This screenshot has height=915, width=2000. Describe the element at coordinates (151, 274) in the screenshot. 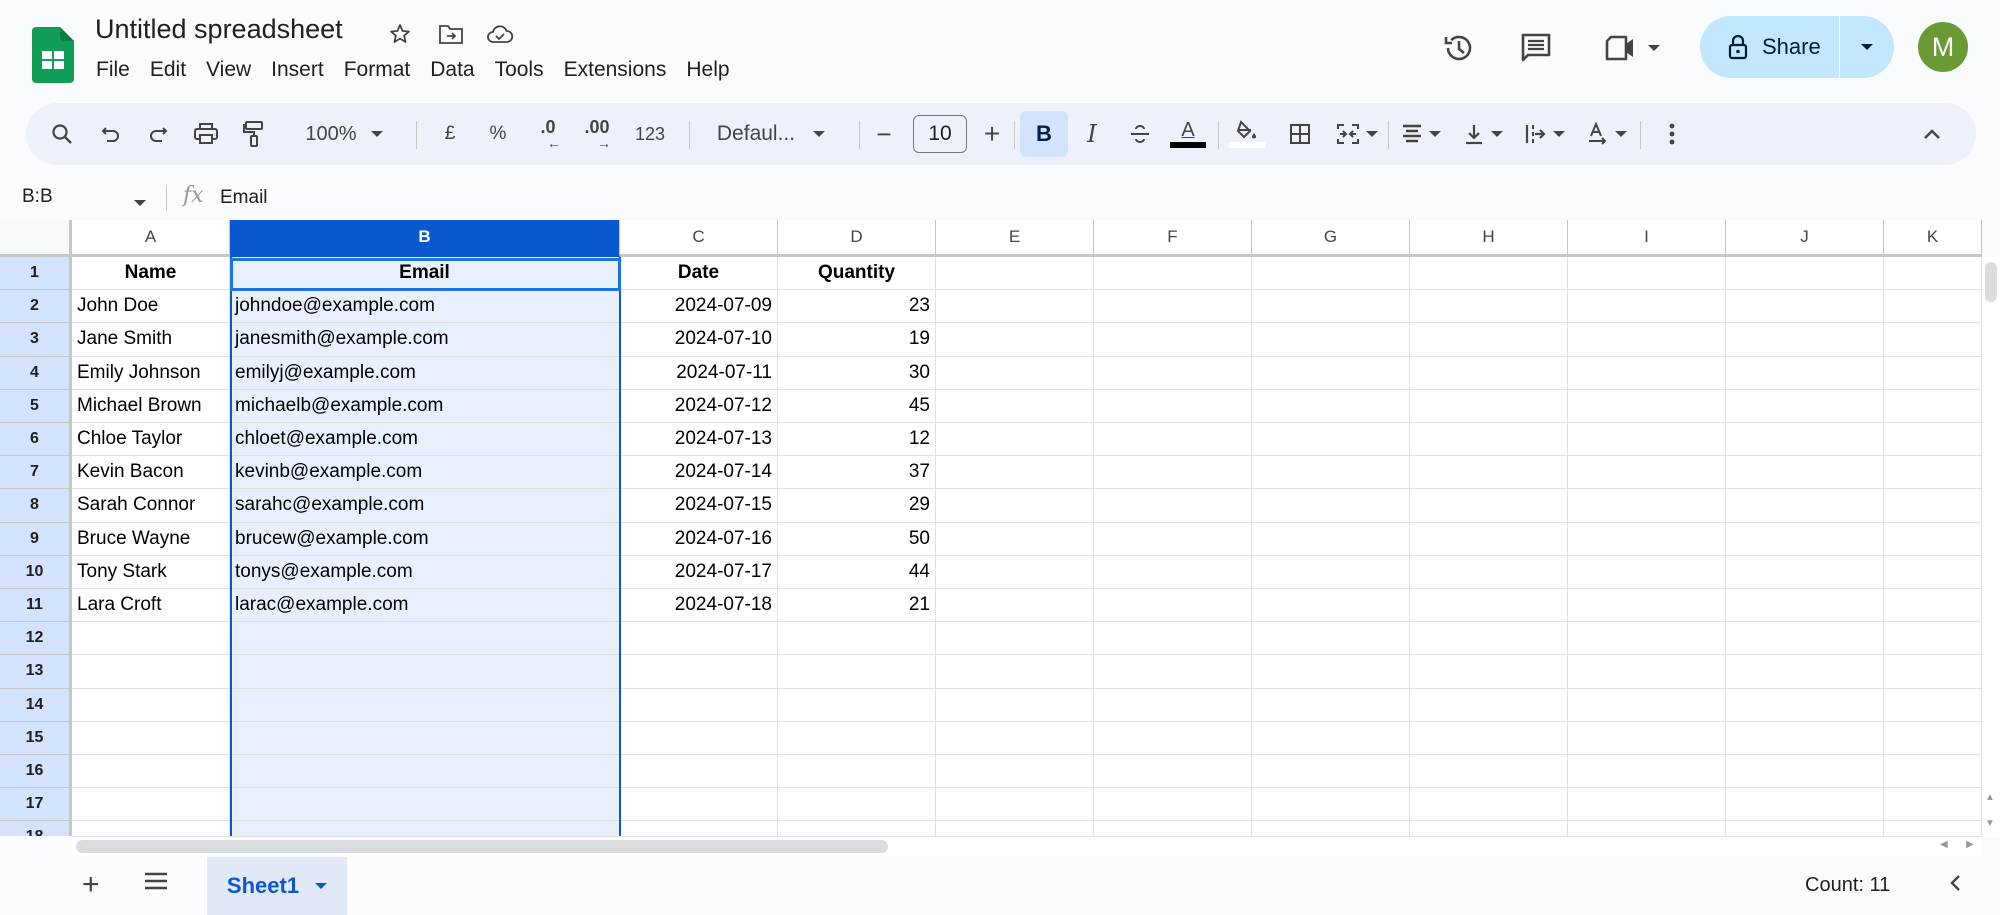

I see `header-cell: Name` at that location.